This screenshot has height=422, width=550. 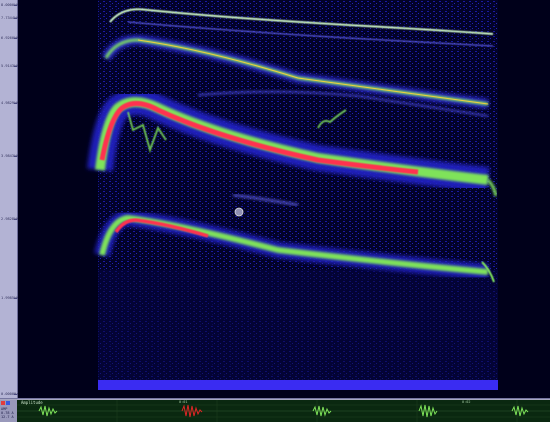 What do you see at coordinates (183, 402) in the screenshot?
I see `time-marker: 0:01` at bounding box center [183, 402].